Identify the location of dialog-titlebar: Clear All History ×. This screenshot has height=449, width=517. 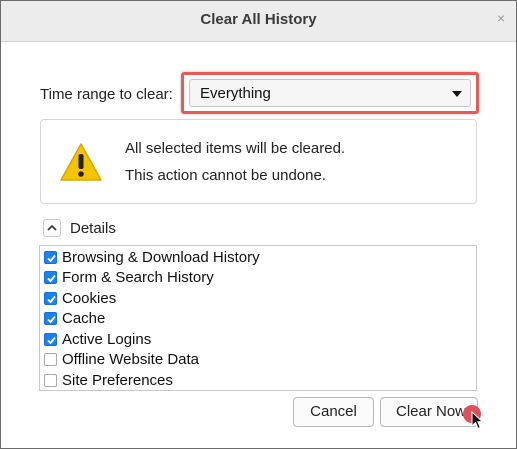
(258, 21).